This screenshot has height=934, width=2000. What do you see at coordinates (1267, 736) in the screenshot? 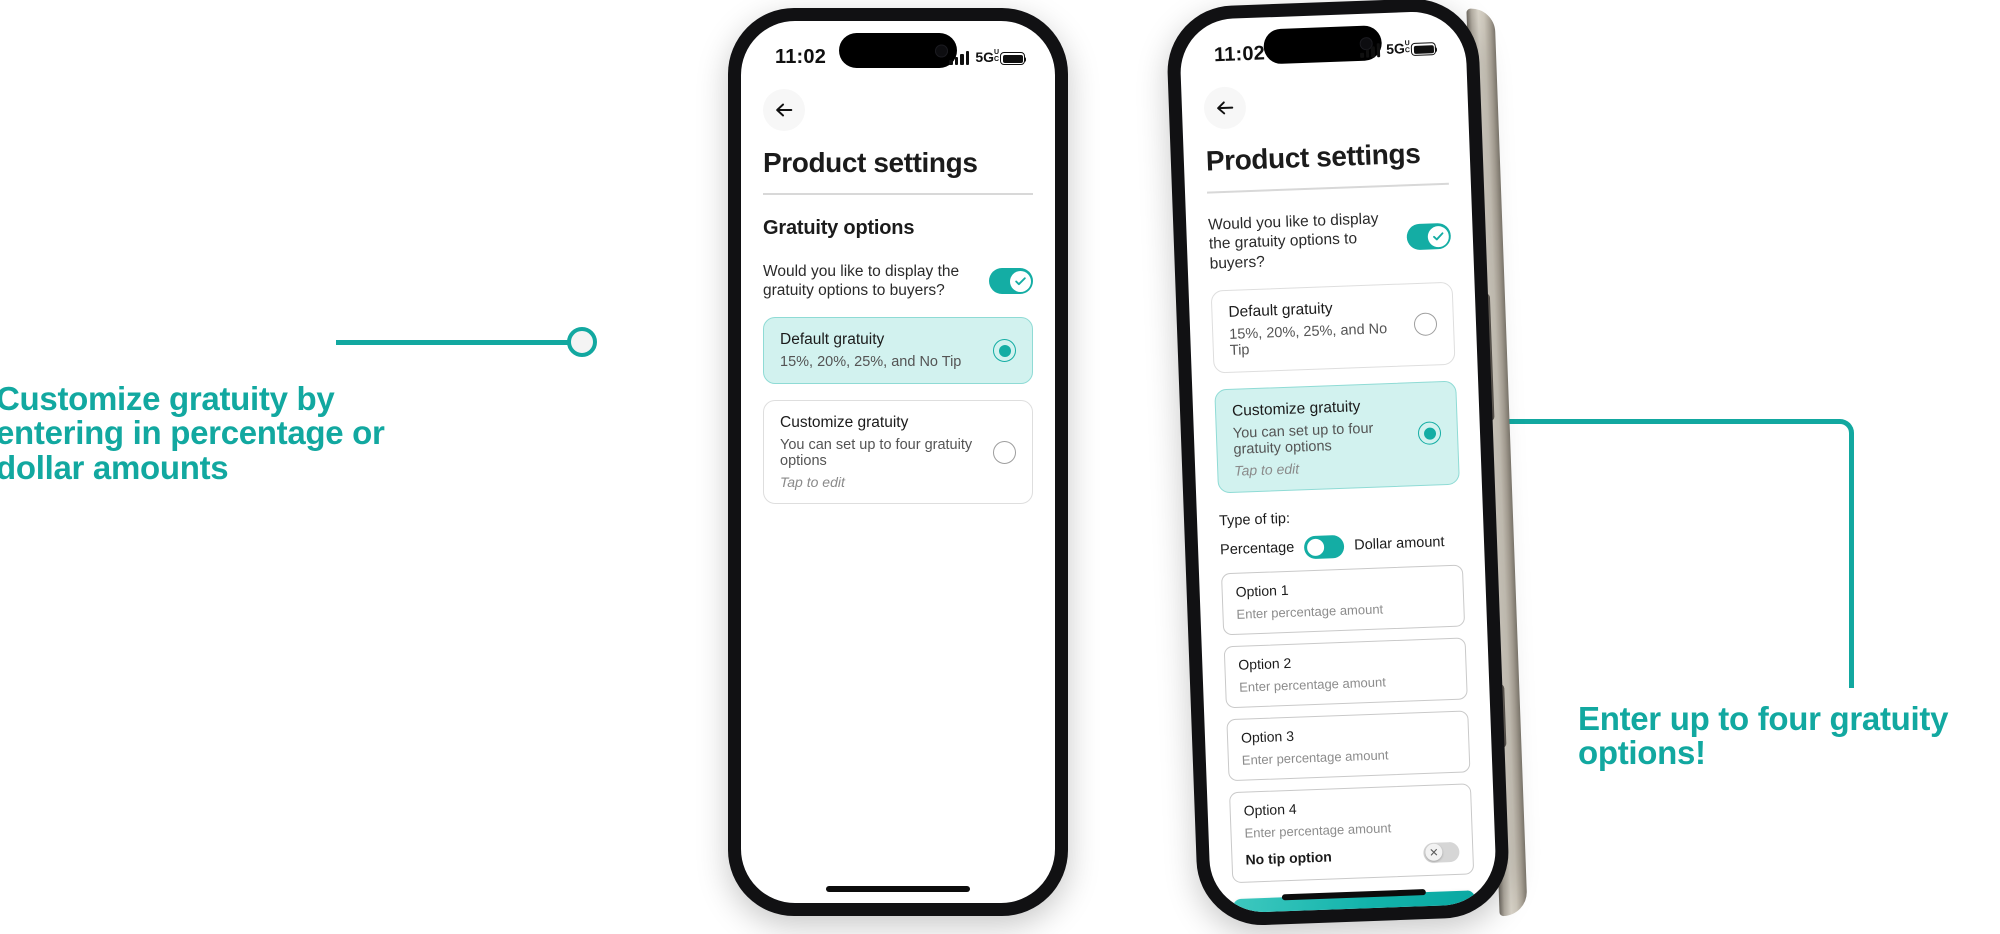
I see `field-label: Option 3` at bounding box center [1267, 736].